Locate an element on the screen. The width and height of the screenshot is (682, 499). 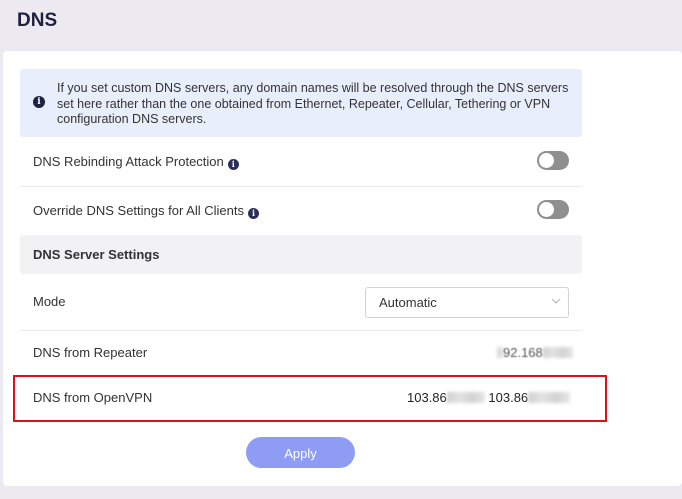
mode-label: Mode is located at coordinates (49, 301).